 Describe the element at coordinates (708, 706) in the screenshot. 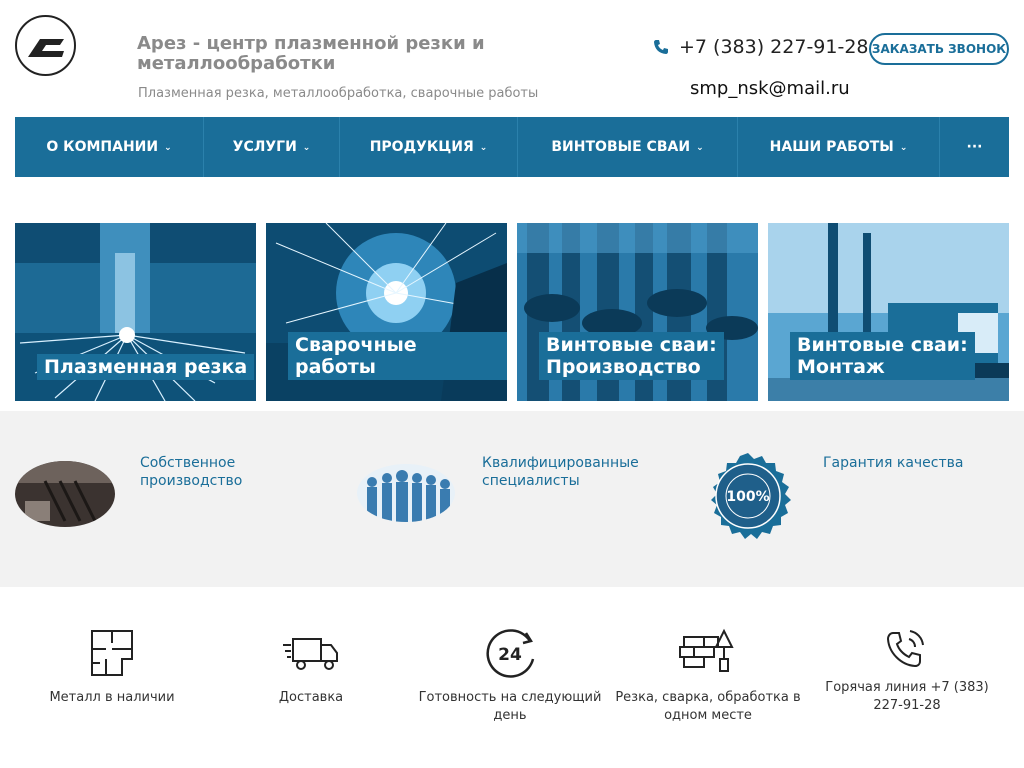

I see `benefit-label: Резка, сварка, обработка в одном месте` at that location.